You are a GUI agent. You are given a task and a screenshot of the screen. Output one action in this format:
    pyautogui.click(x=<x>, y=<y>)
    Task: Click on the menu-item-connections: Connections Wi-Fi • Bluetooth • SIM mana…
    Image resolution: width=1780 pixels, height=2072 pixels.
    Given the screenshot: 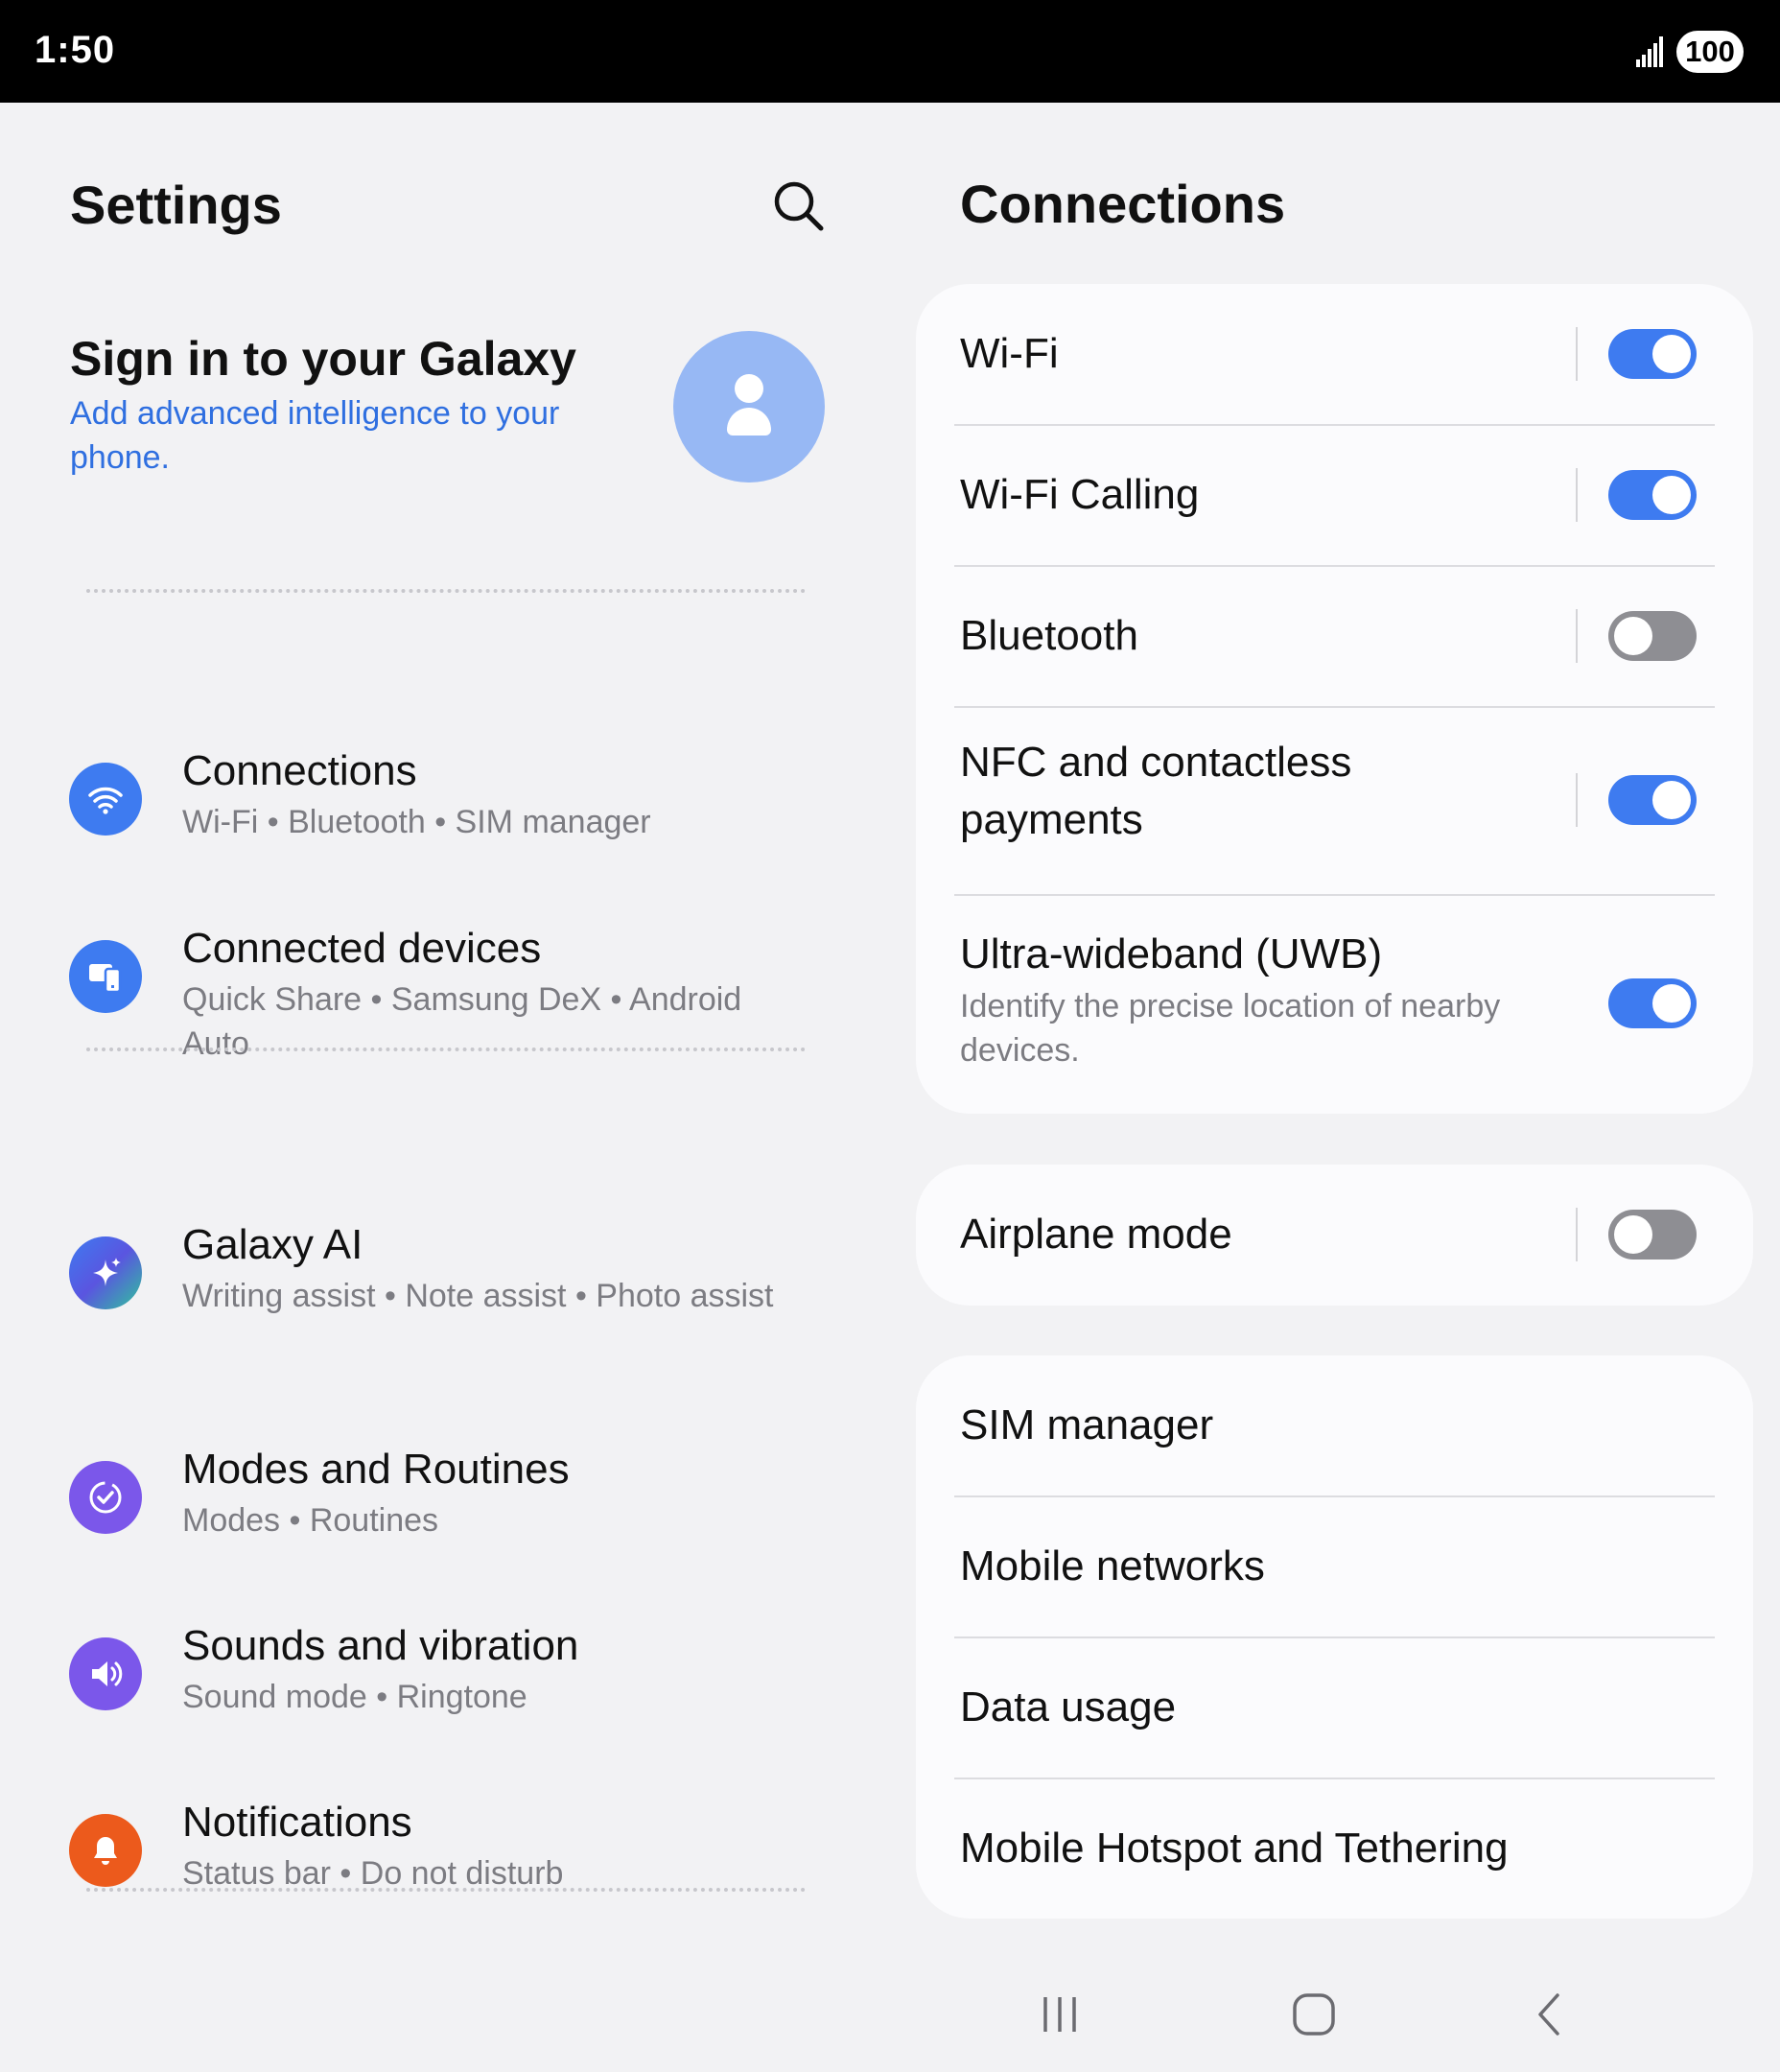 What is the action you would take?
    pyautogui.click(x=441, y=740)
    